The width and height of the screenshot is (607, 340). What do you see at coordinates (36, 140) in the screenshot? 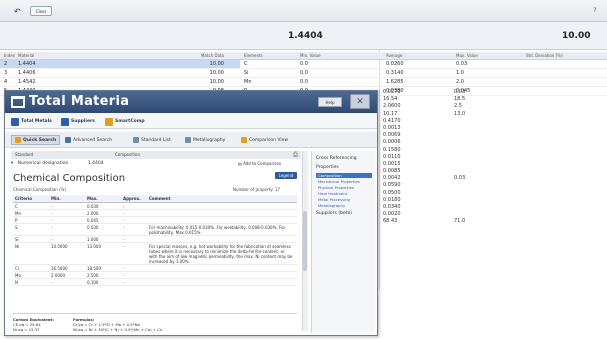
I see `tab-quick-search: Quick Search` at bounding box center [36, 140].